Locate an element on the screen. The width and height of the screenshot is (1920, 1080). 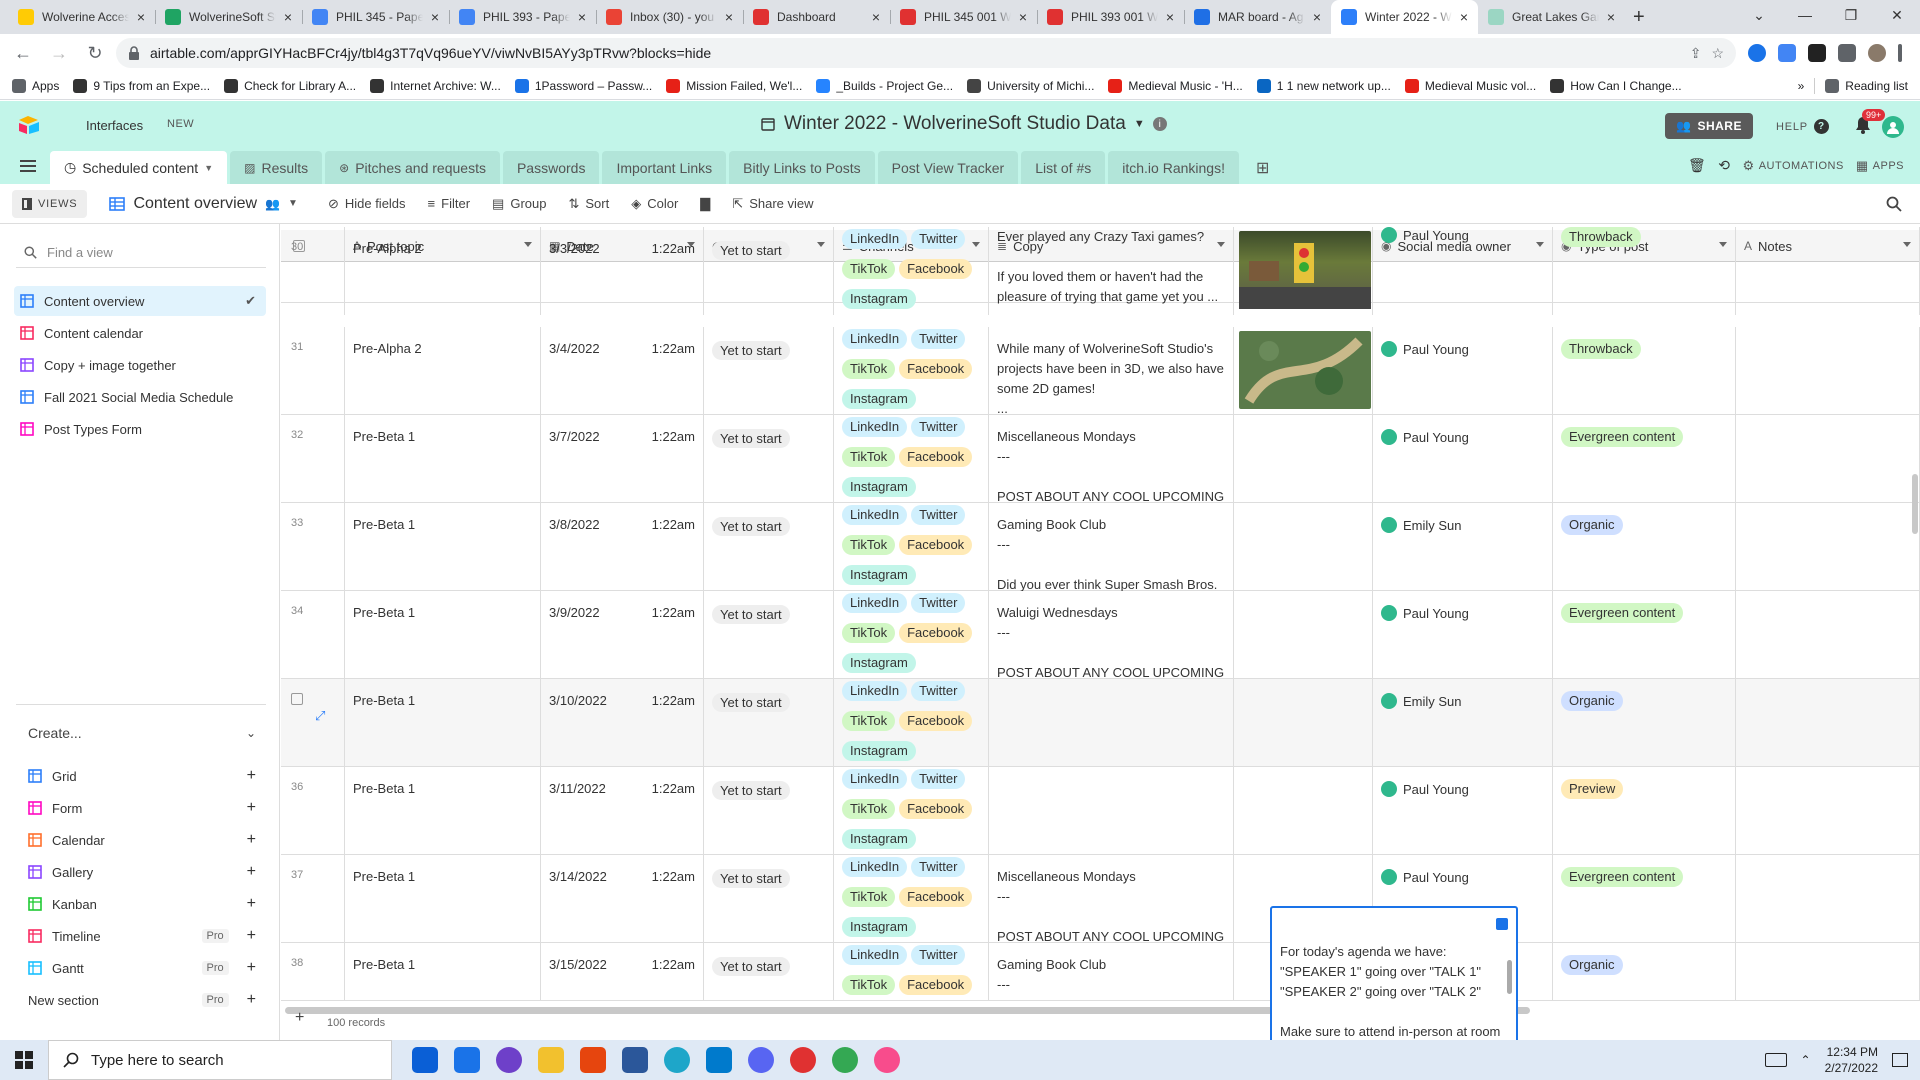
table-tab: Important Links is located at coordinates (664, 167).